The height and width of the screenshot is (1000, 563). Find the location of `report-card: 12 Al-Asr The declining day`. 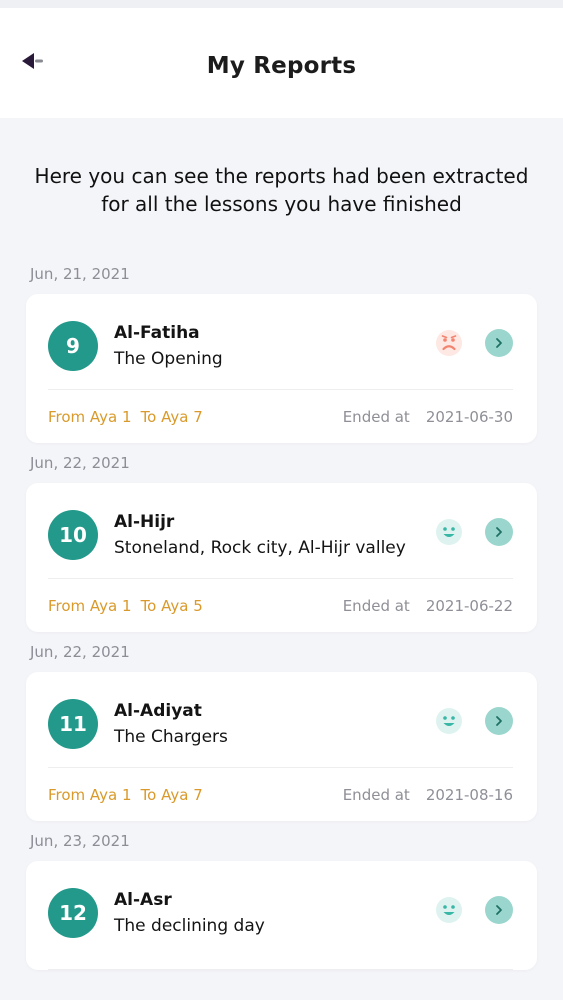

report-card: 12 Al-Asr The declining day is located at coordinates (281, 915).